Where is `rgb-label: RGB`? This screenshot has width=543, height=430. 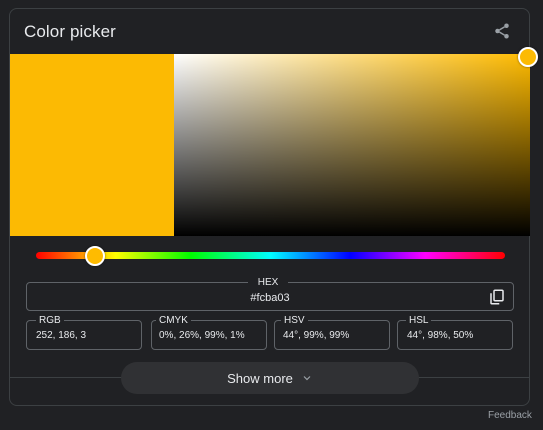 rgb-label: RGB is located at coordinates (50, 320).